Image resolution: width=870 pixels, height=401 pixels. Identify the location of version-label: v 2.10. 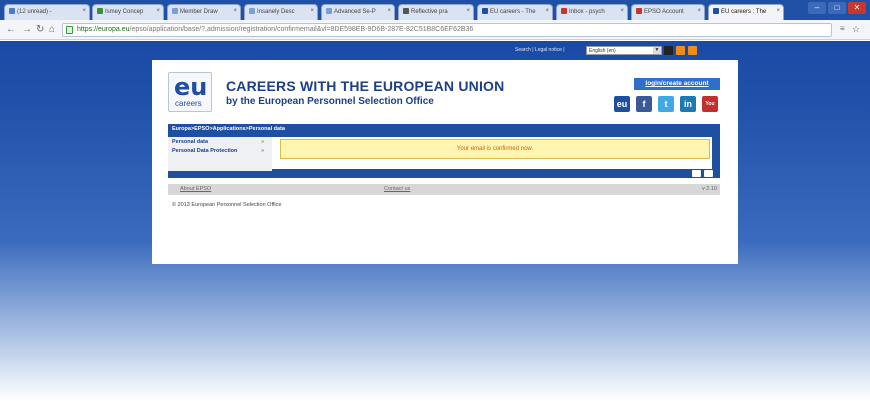
(709, 189).